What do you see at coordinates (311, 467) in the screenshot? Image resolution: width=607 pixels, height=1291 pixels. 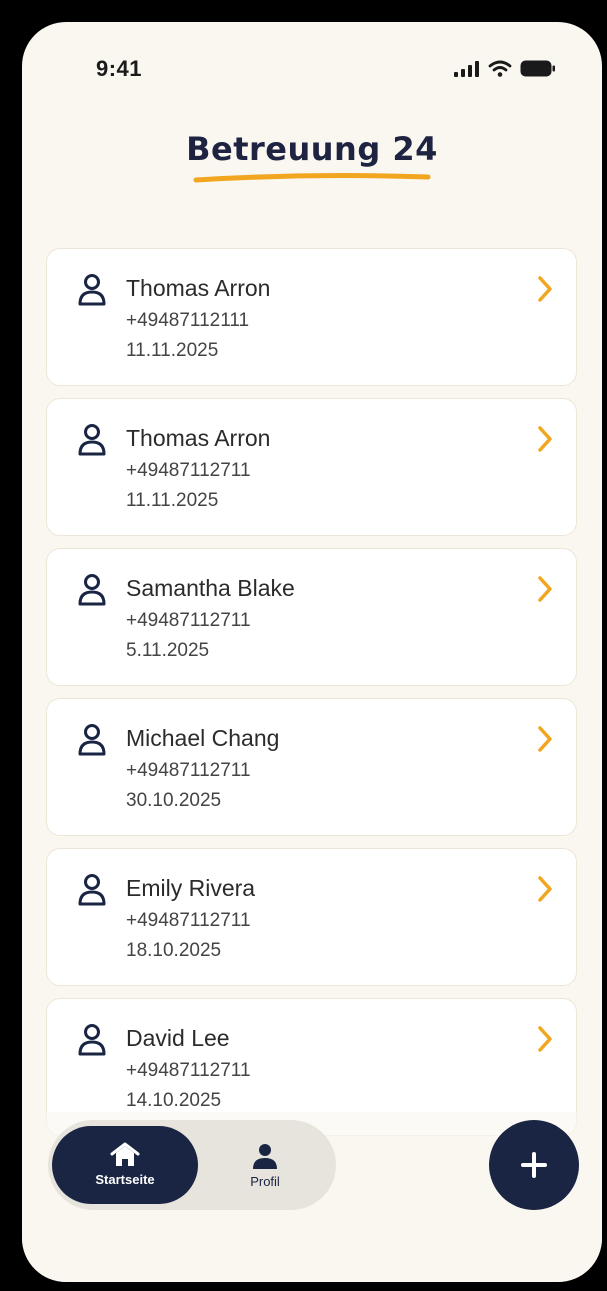 I see `contact-card: Thomas Arron +49487112711 11.11.2025` at bounding box center [311, 467].